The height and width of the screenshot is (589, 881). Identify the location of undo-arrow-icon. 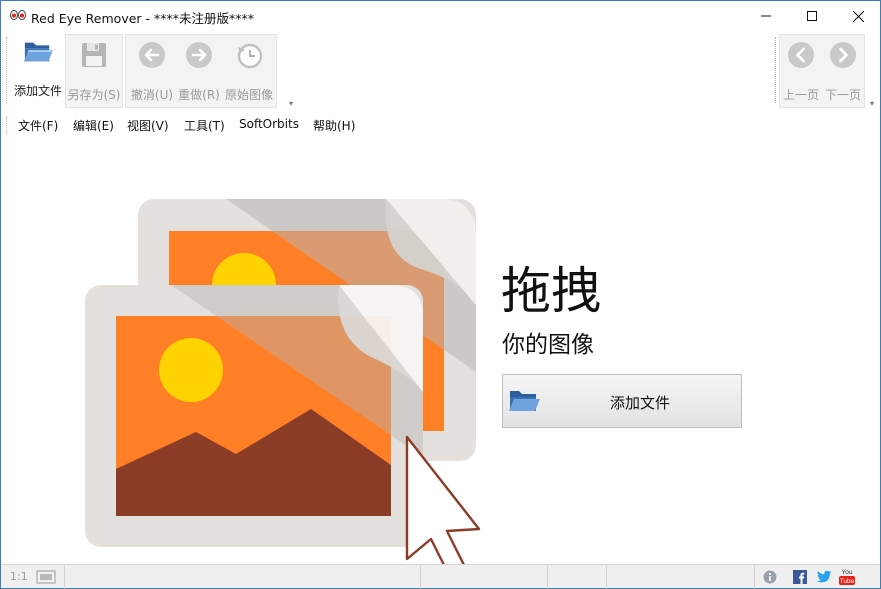
(152, 55).